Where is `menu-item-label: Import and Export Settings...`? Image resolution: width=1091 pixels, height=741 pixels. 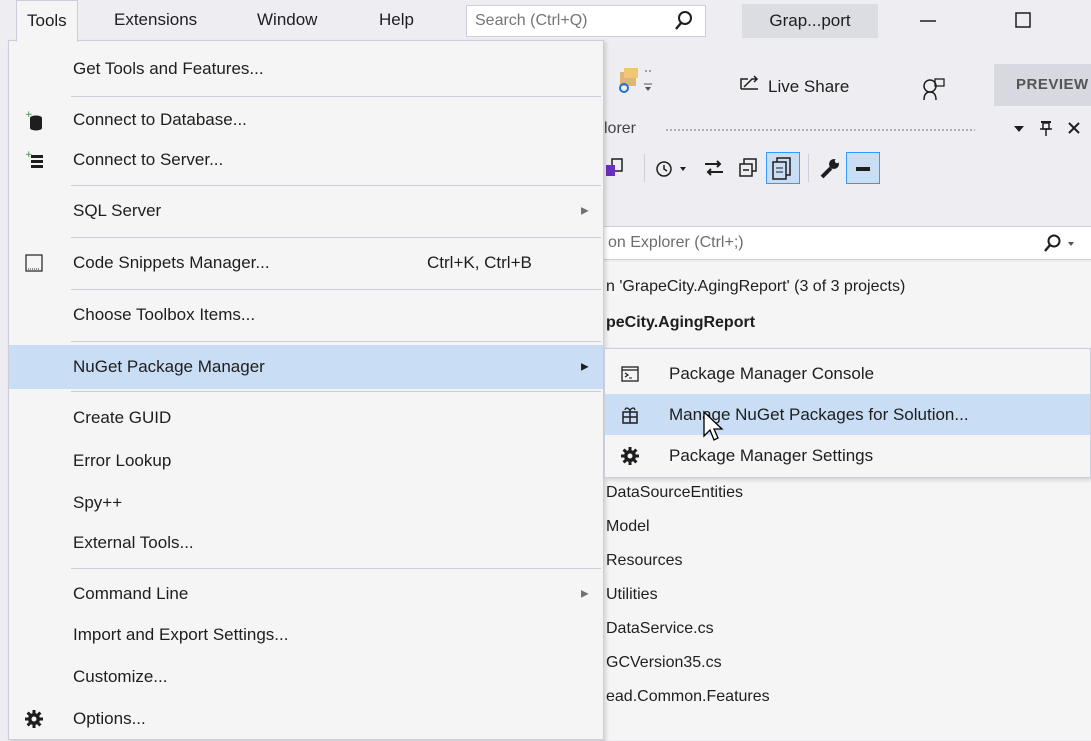 menu-item-label: Import and Export Settings... is located at coordinates (181, 634).